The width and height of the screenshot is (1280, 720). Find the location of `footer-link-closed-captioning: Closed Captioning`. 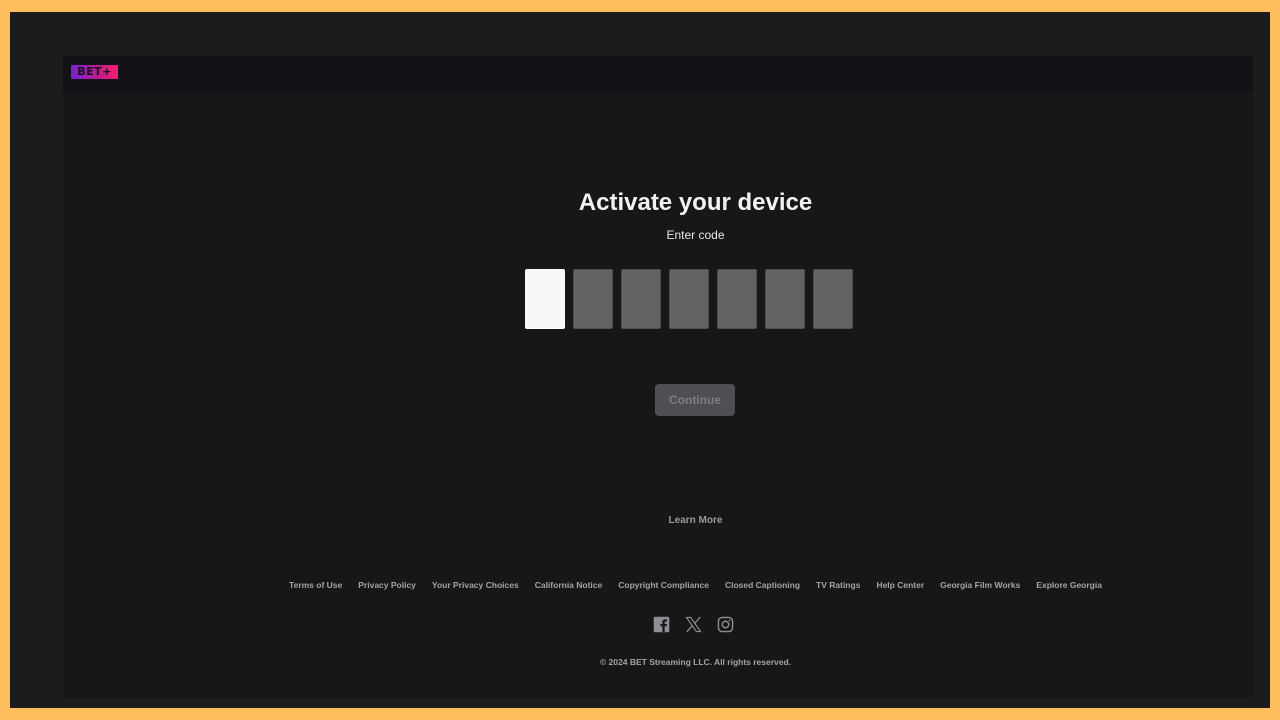

footer-link-closed-captioning: Closed Captioning is located at coordinates (762, 585).